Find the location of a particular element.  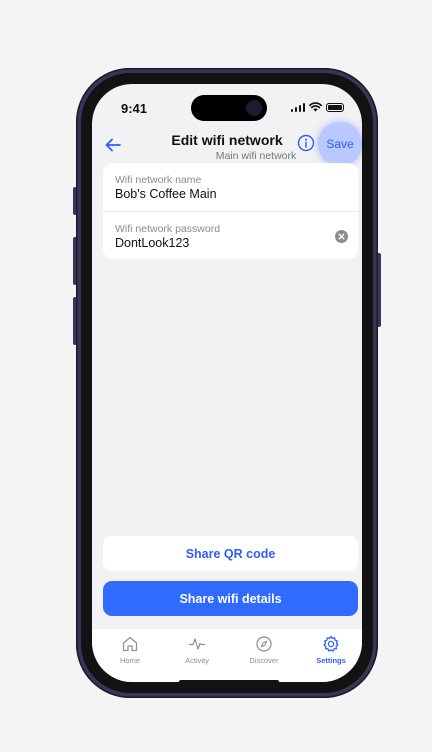

tab-label-settings: Settings is located at coordinates (331, 660).